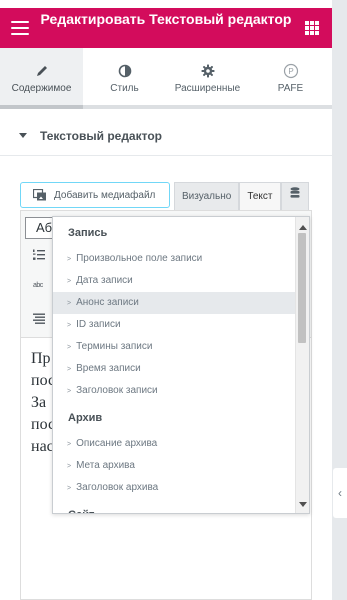 The height and width of the screenshot is (600, 347). What do you see at coordinates (139, 258) in the screenshot?
I see `dropdown-item-label: Произвольное поле записи` at bounding box center [139, 258].